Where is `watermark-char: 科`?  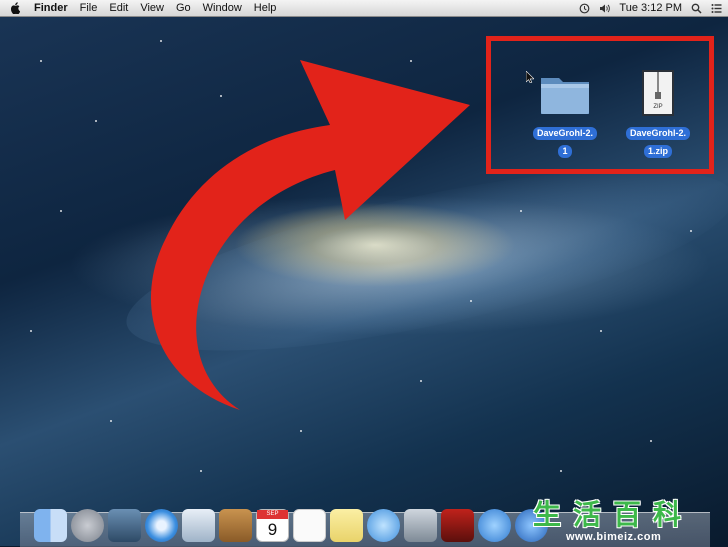
watermark-char: 科 is located at coordinates (666, 514).